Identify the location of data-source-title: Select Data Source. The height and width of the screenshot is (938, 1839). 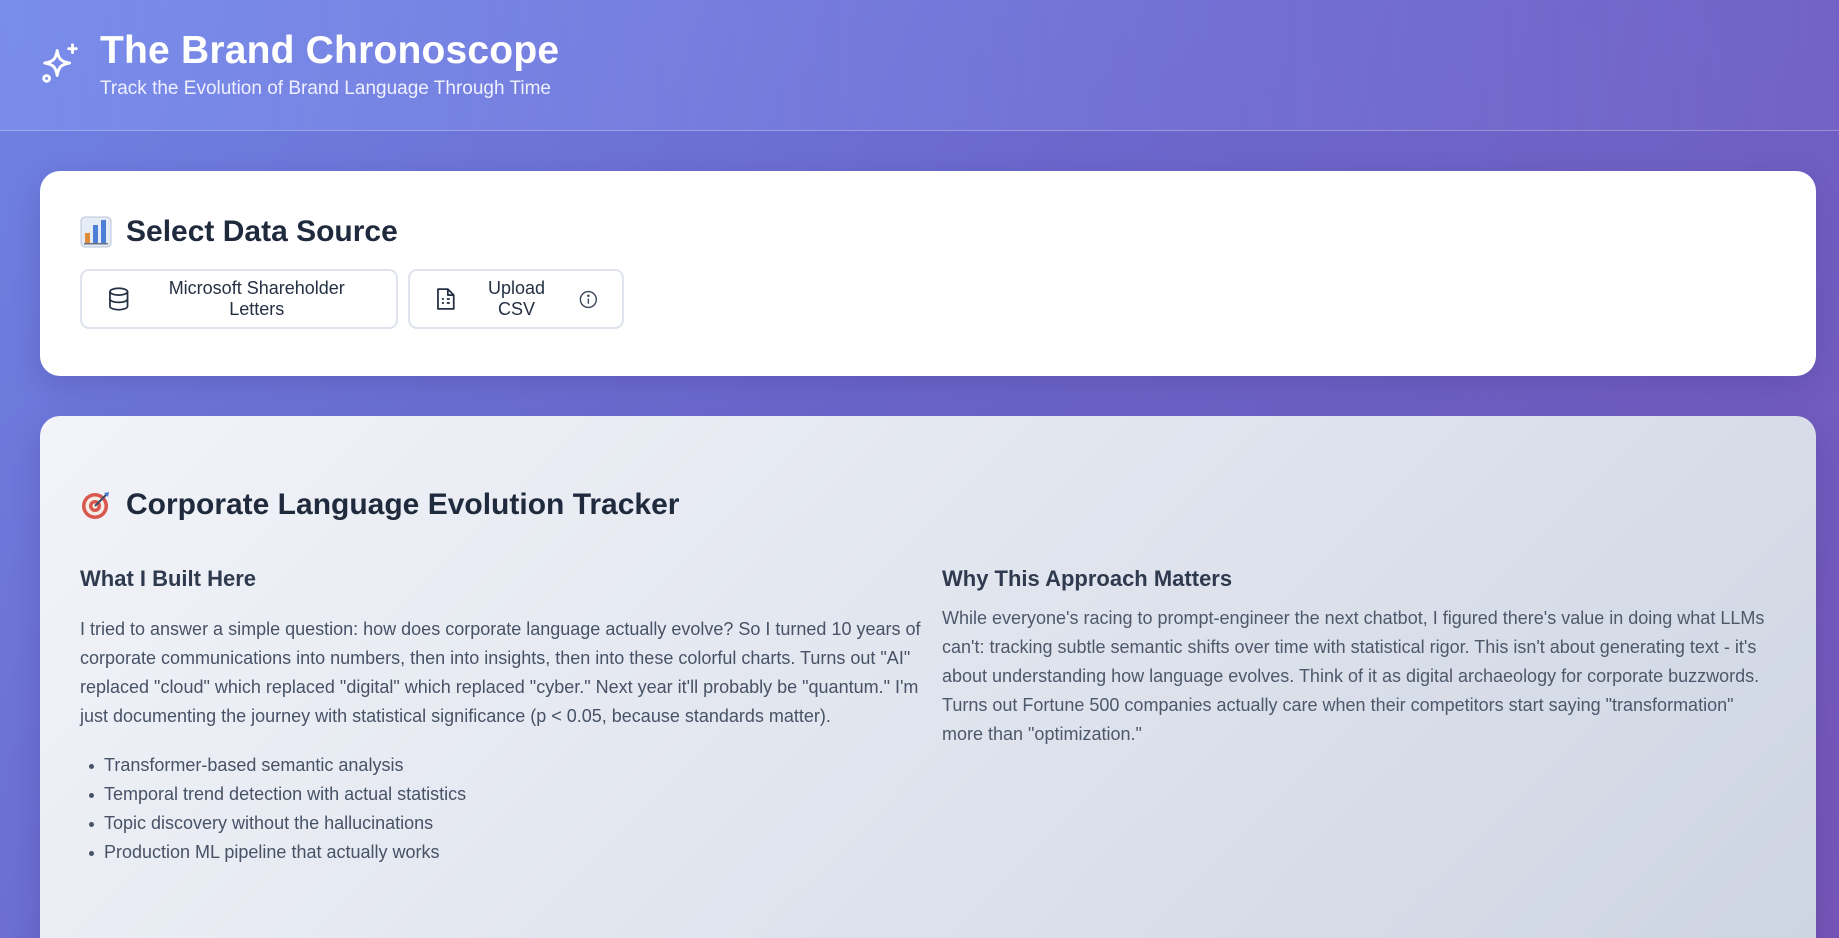
(262, 231).